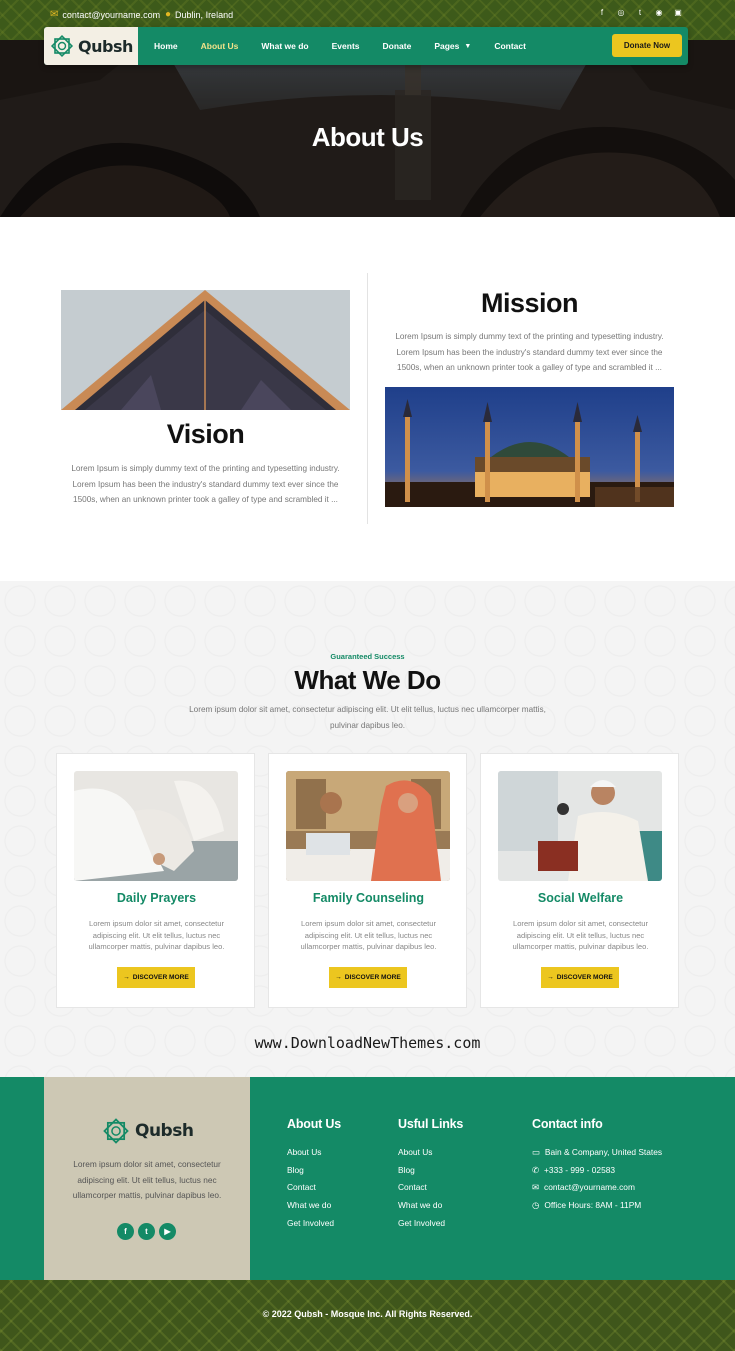 This screenshot has height=1351, width=735. Describe the element at coordinates (205, 434) in the screenshot. I see `vision-title: Vision` at that location.